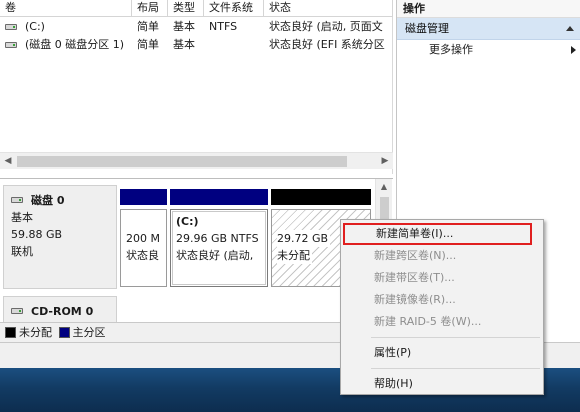  I want to click on col-header-type: 类型, so click(186, 8).